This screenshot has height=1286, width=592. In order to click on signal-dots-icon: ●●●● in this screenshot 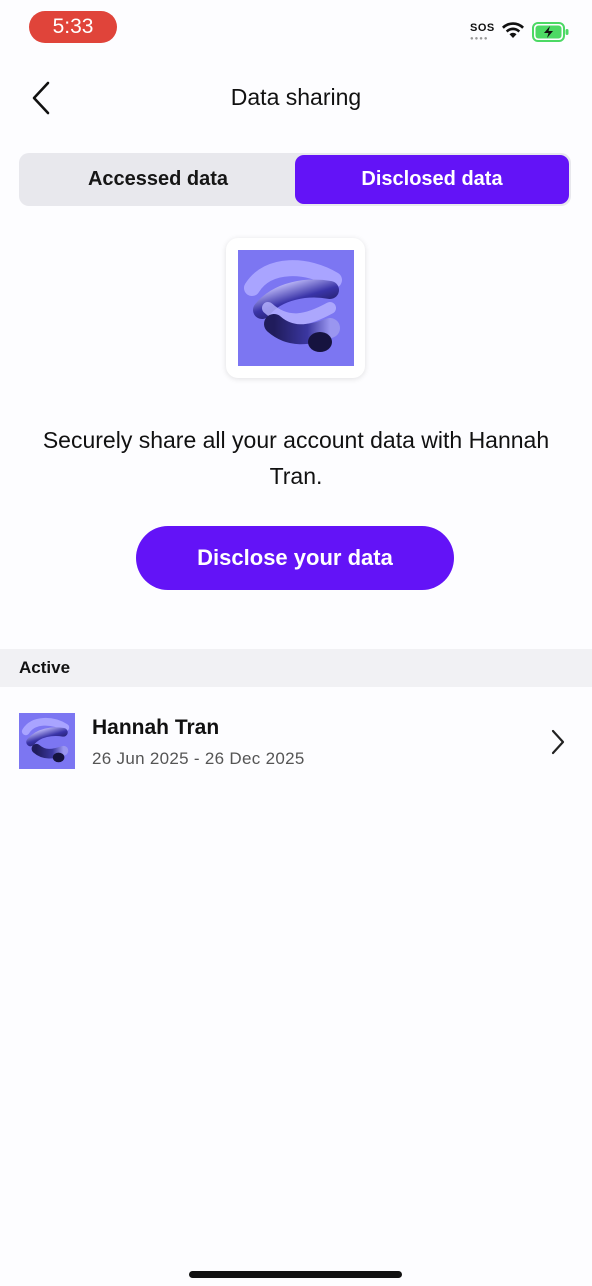, I will do `click(479, 39)`.